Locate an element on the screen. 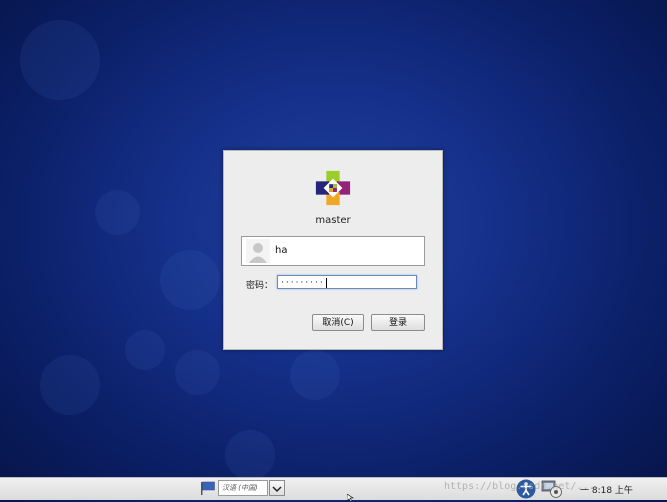 This screenshot has height=502, width=667. language-dropdown-button is located at coordinates (277, 488).